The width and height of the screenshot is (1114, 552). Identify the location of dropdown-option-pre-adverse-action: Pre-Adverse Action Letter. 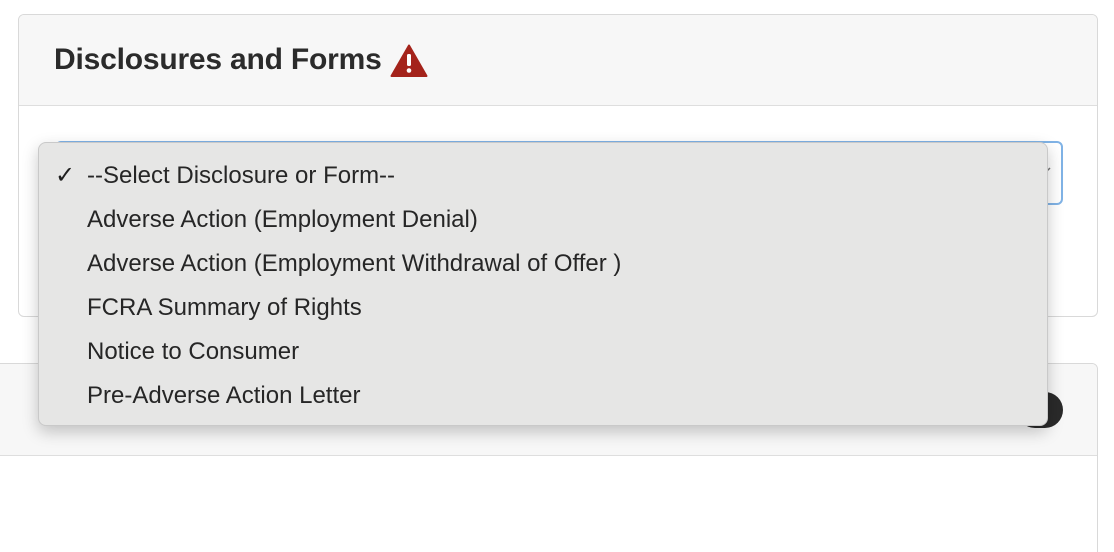
(543, 396).